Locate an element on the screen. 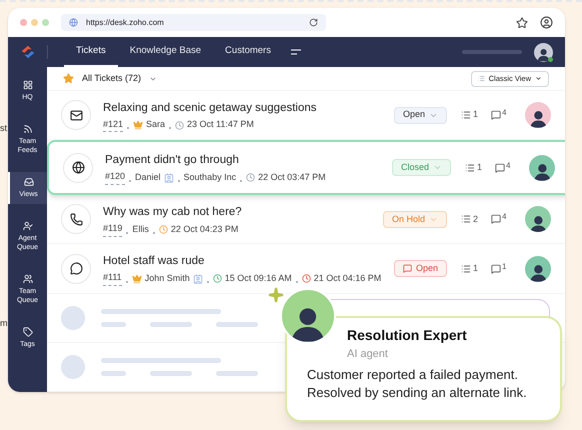 This screenshot has width=582, height=430. list-icon is located at coordinates (481, 78).